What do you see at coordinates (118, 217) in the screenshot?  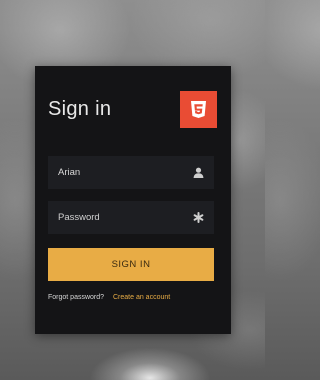 I see `password-input` at bounding box center [118, 217].